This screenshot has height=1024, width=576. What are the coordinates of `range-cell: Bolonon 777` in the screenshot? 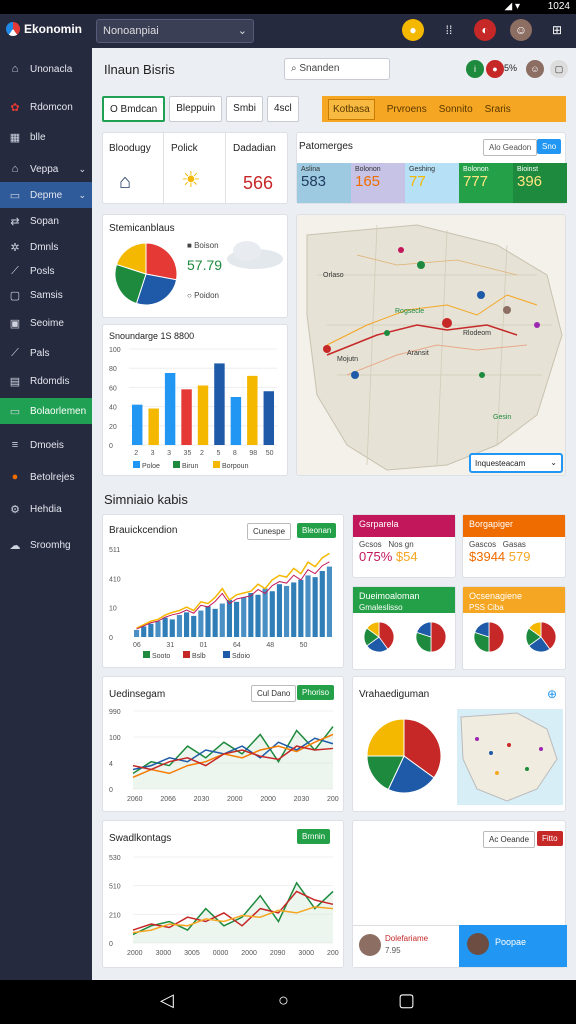 It's located at (486, 183).